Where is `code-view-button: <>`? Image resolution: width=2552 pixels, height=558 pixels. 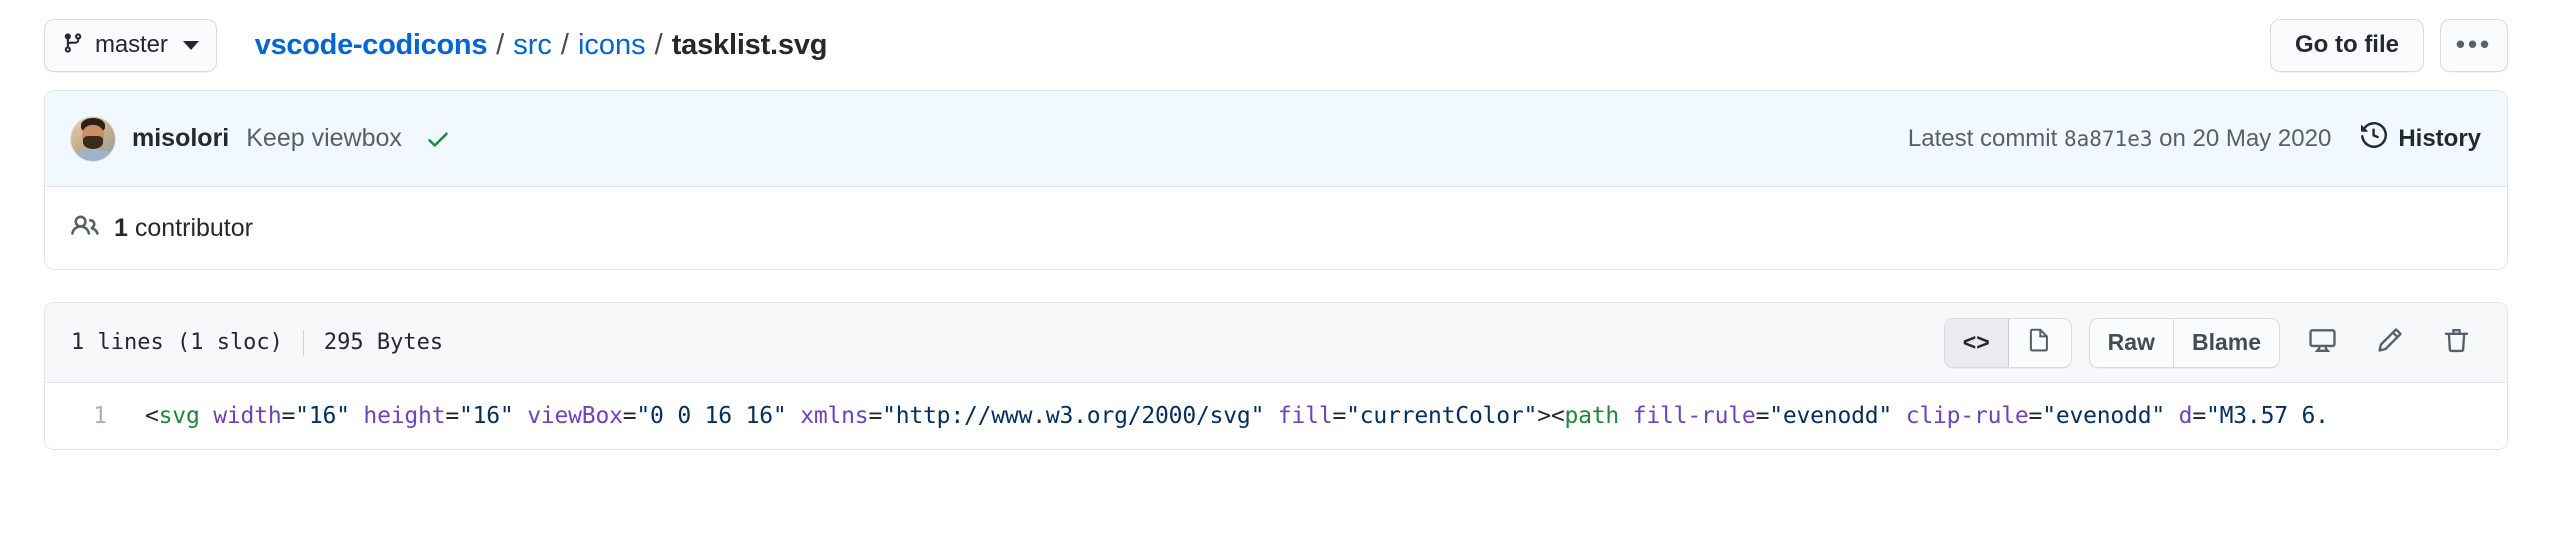 code-view-button: <> is located at coordinates (1976, 342).